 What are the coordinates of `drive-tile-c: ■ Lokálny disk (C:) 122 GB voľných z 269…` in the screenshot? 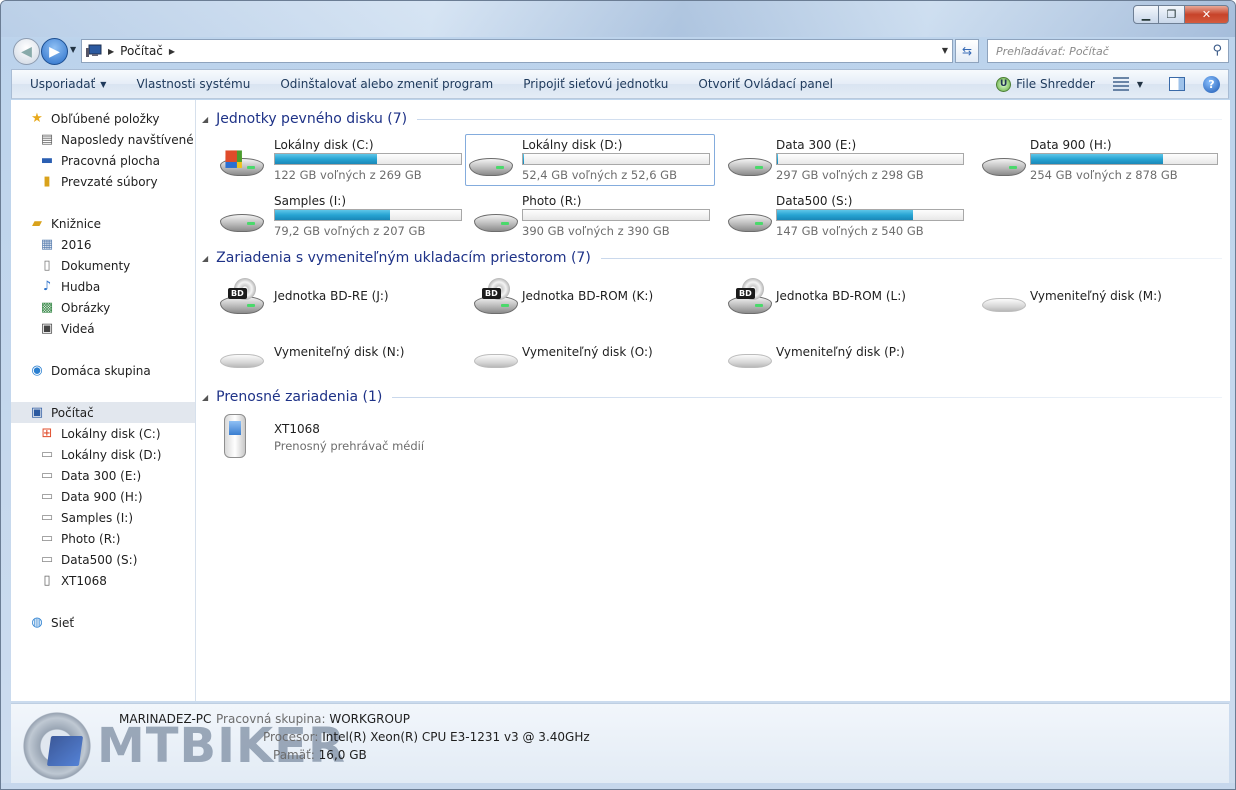 It's located at (332, 160).